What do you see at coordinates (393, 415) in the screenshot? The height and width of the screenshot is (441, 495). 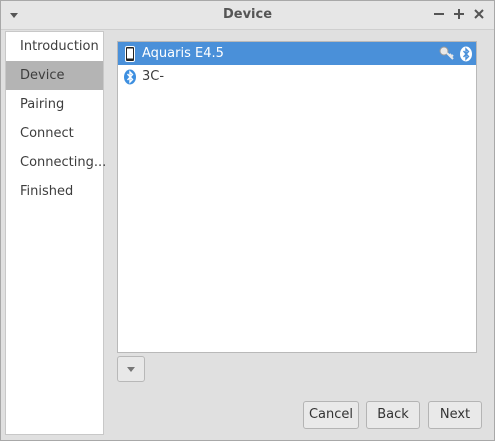 I see `back-button: Back` at bounding box center [393, 415].